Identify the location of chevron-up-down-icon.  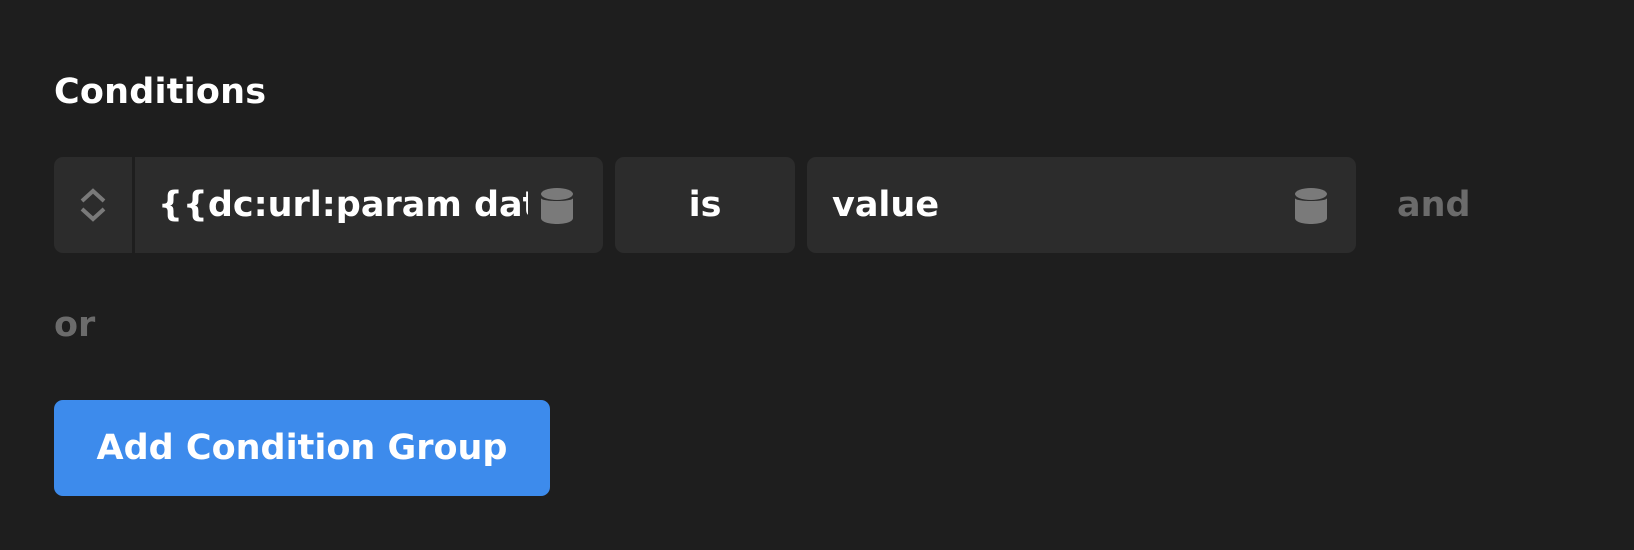
(93, 205).